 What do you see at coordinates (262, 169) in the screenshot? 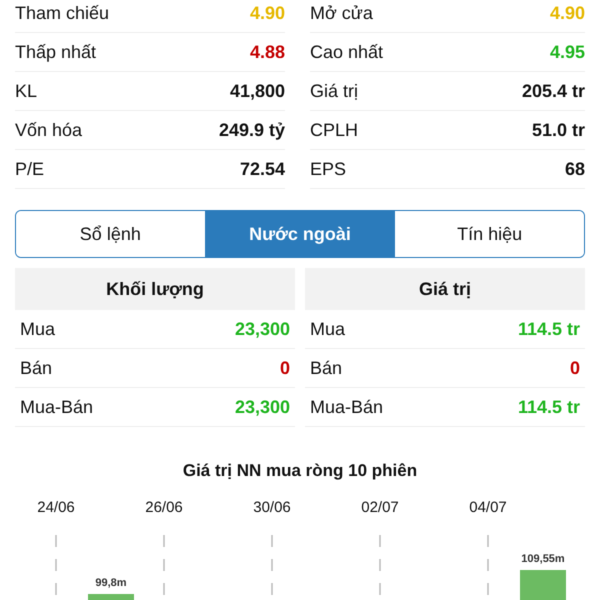
I see `stat-value: 72.54` at bounding box center [262, 169].